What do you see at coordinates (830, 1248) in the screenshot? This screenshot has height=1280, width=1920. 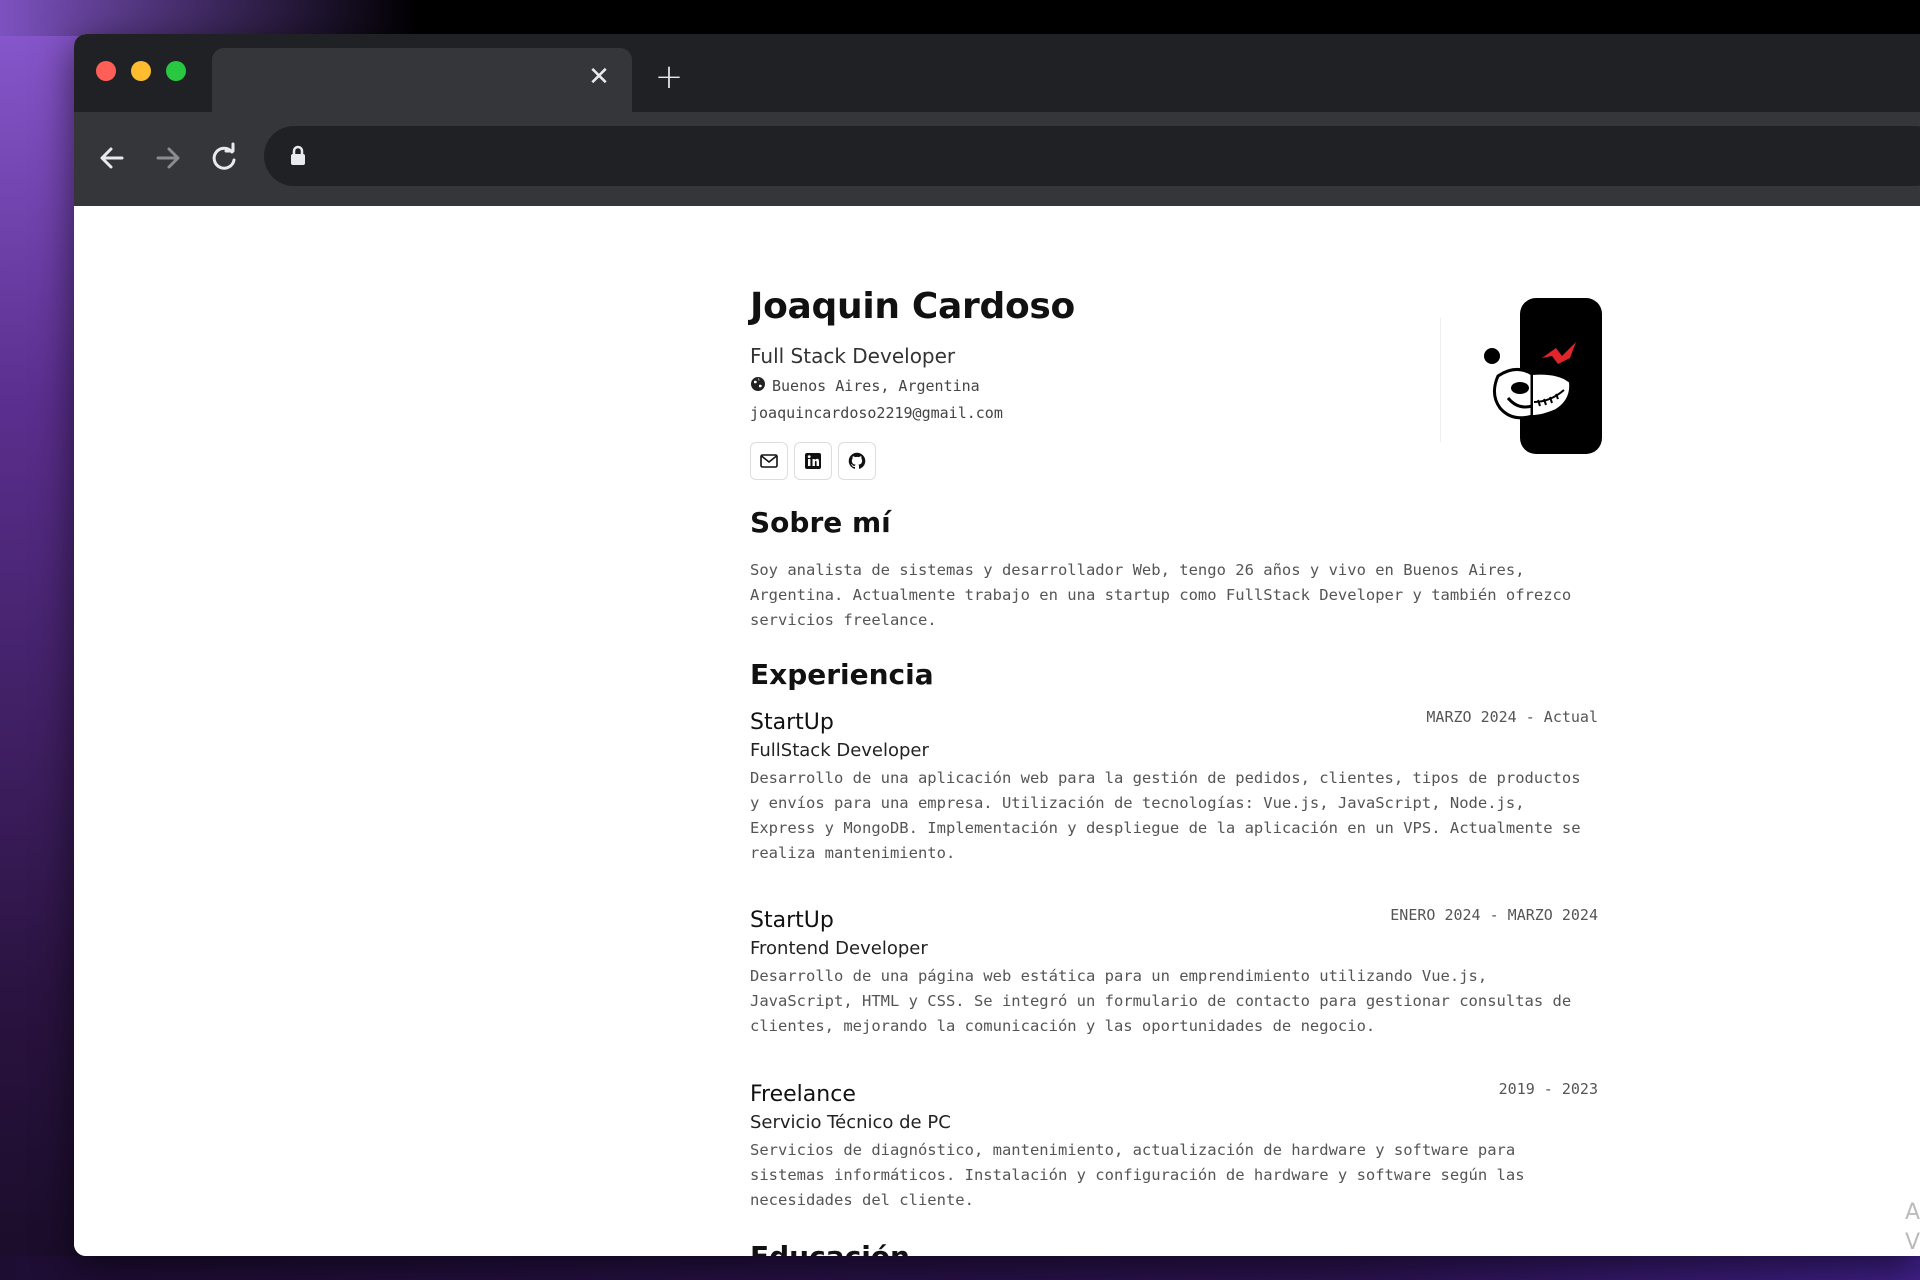 I see `education-heading: Educación` at bounding box center [830, 1248].